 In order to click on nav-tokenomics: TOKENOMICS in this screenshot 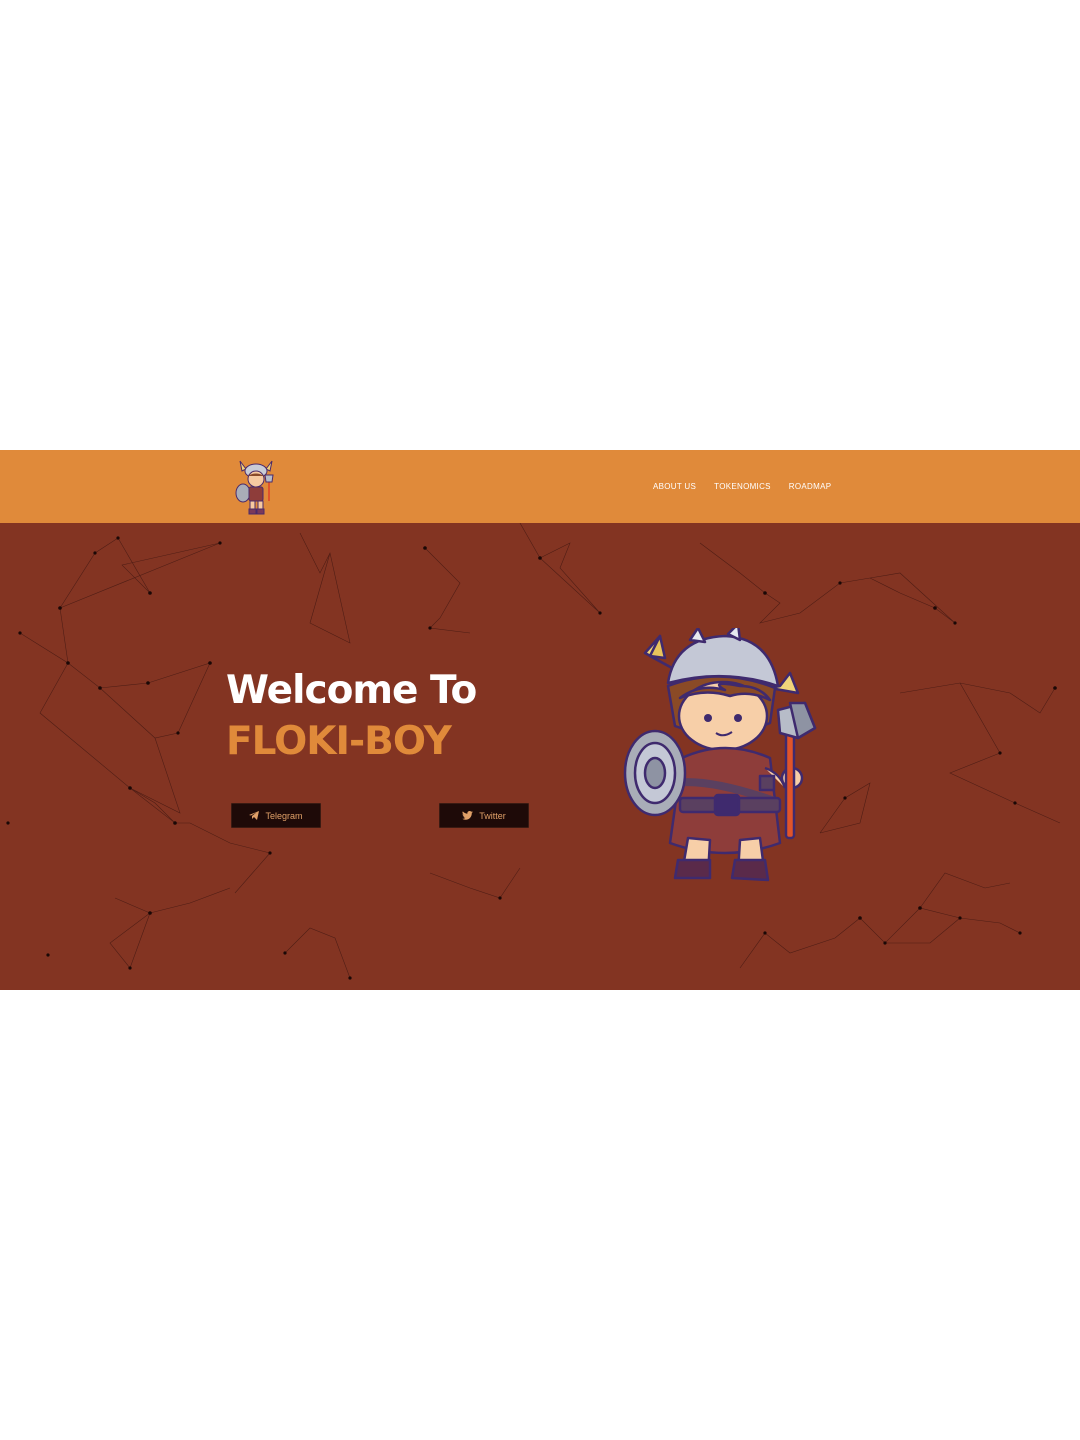, I will do `click(742, 486)`.